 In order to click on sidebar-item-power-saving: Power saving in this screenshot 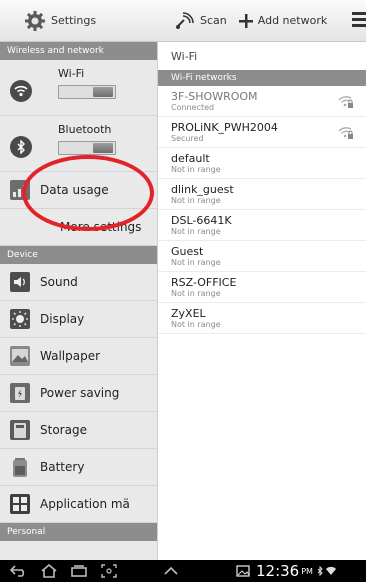, I will do `click(78, 393)`.